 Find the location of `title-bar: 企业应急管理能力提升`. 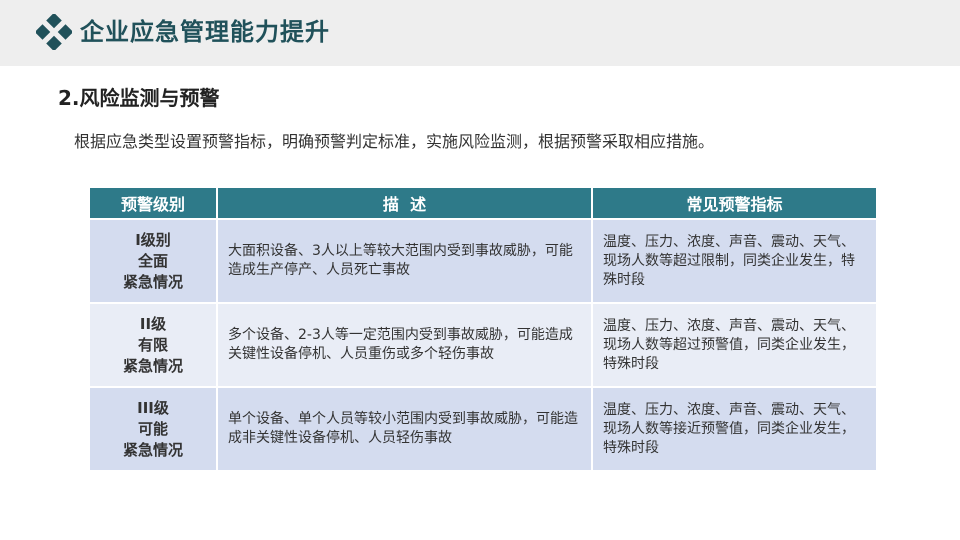

title-bar: 企业应急管理能力提升 is located at coordinates (480, 33).